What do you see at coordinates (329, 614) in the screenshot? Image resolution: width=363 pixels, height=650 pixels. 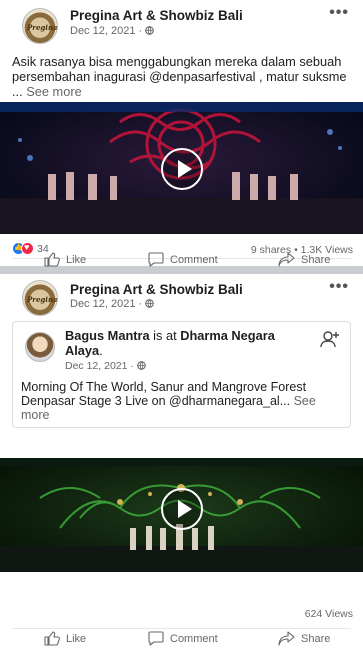 I see `views-count: 624 Views` at bounding box center [329, 614].